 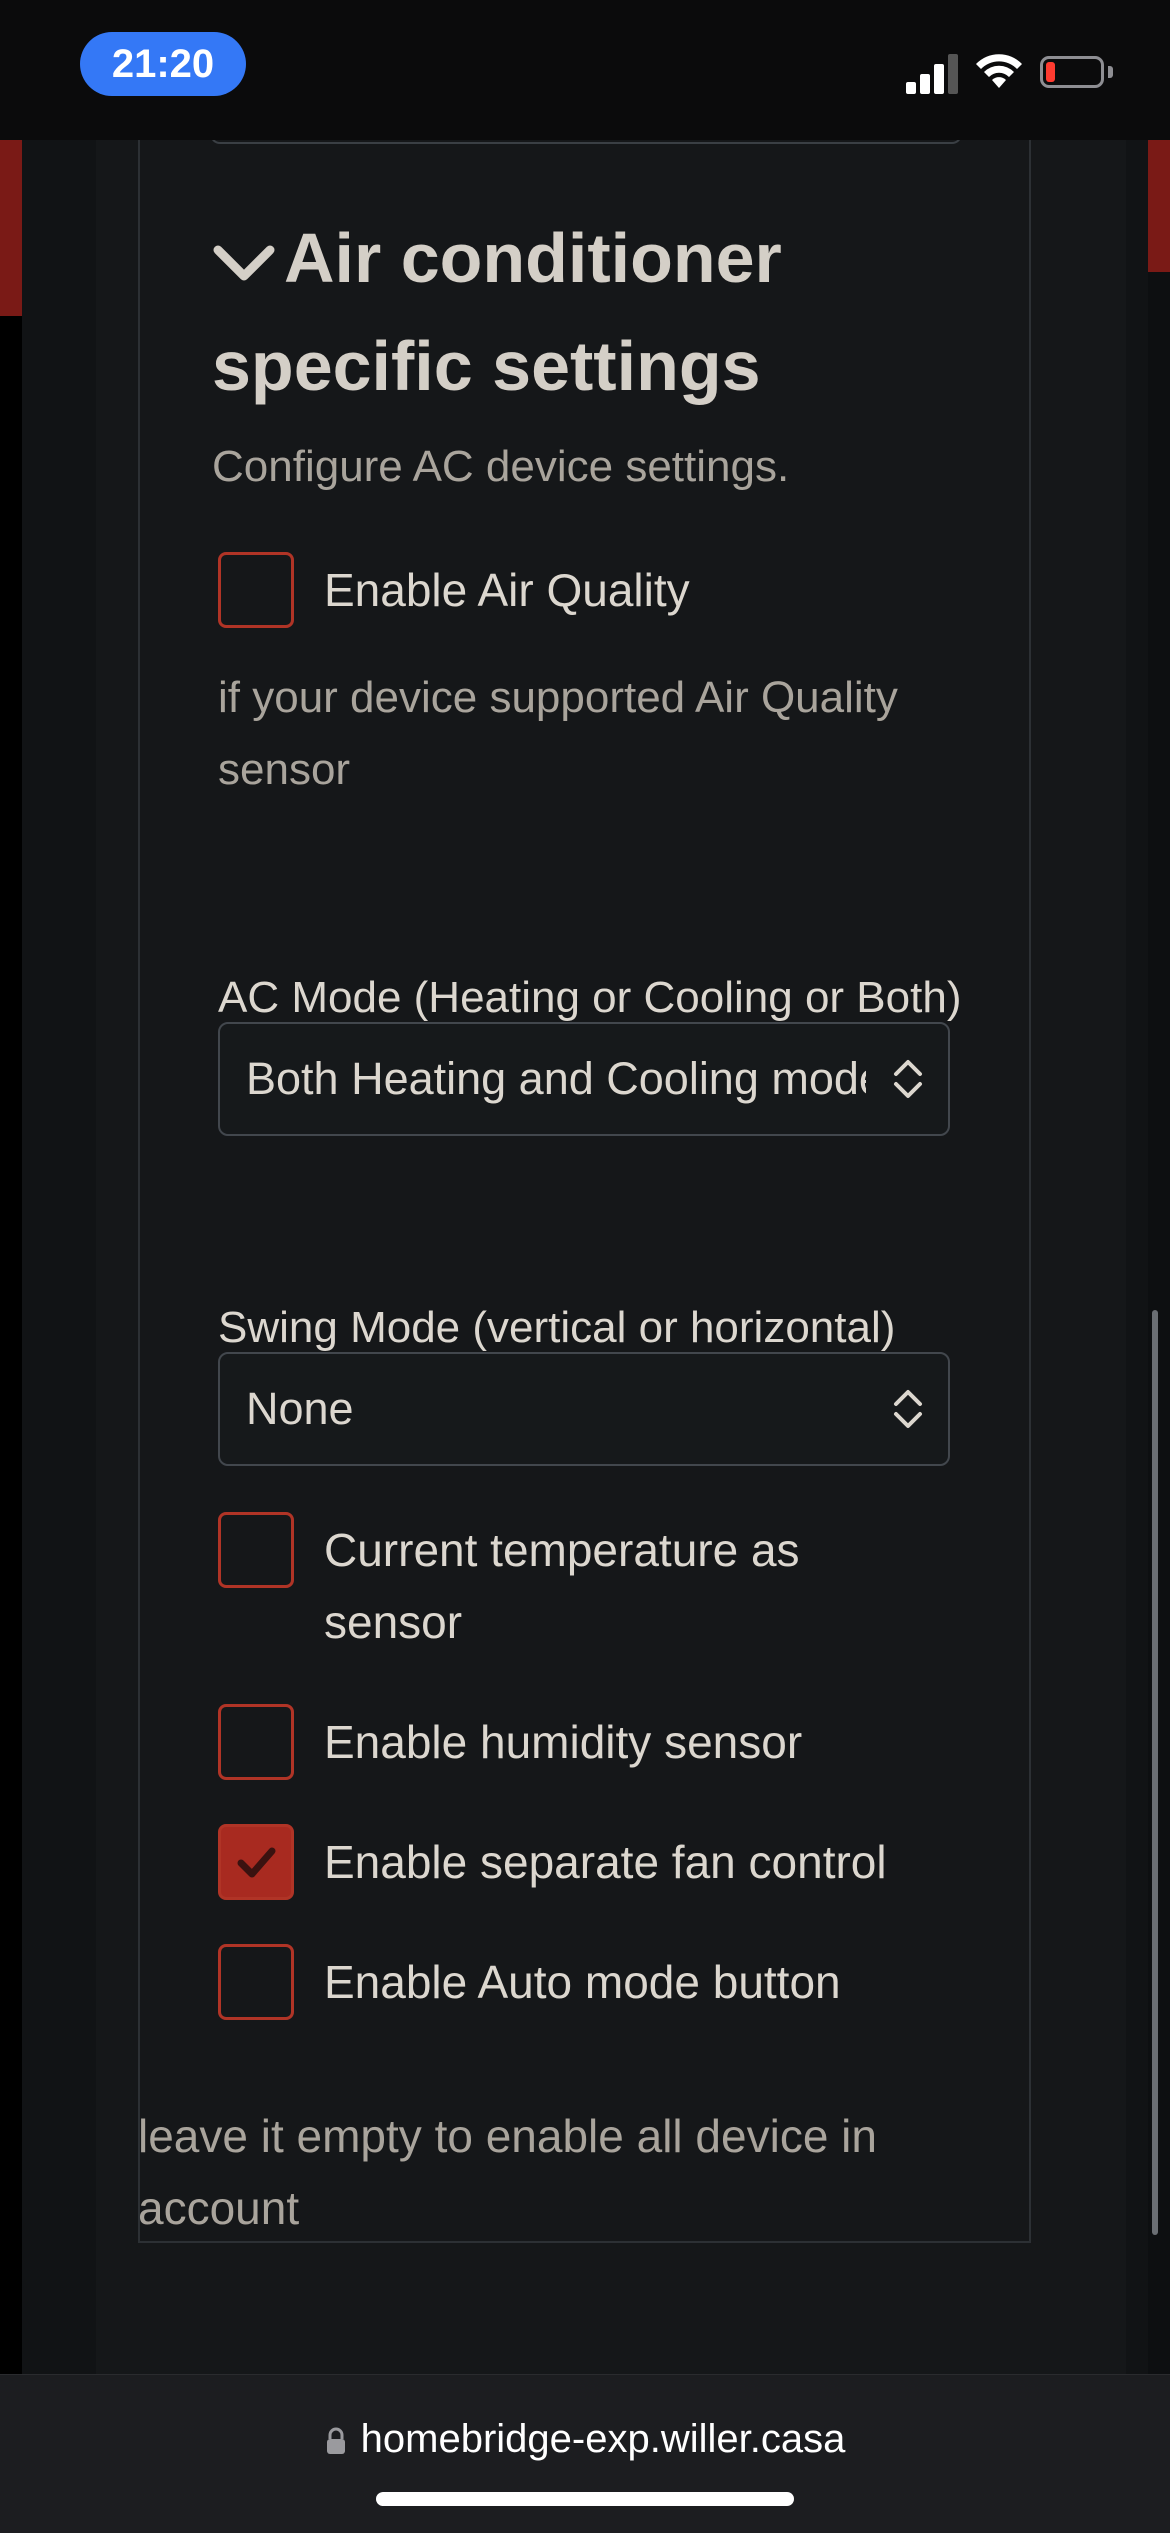 What do you see at coordinates (256, 1550) in the screenshot?
I see `temp-sensor-checkbox` at bounding box center [256, 1550].